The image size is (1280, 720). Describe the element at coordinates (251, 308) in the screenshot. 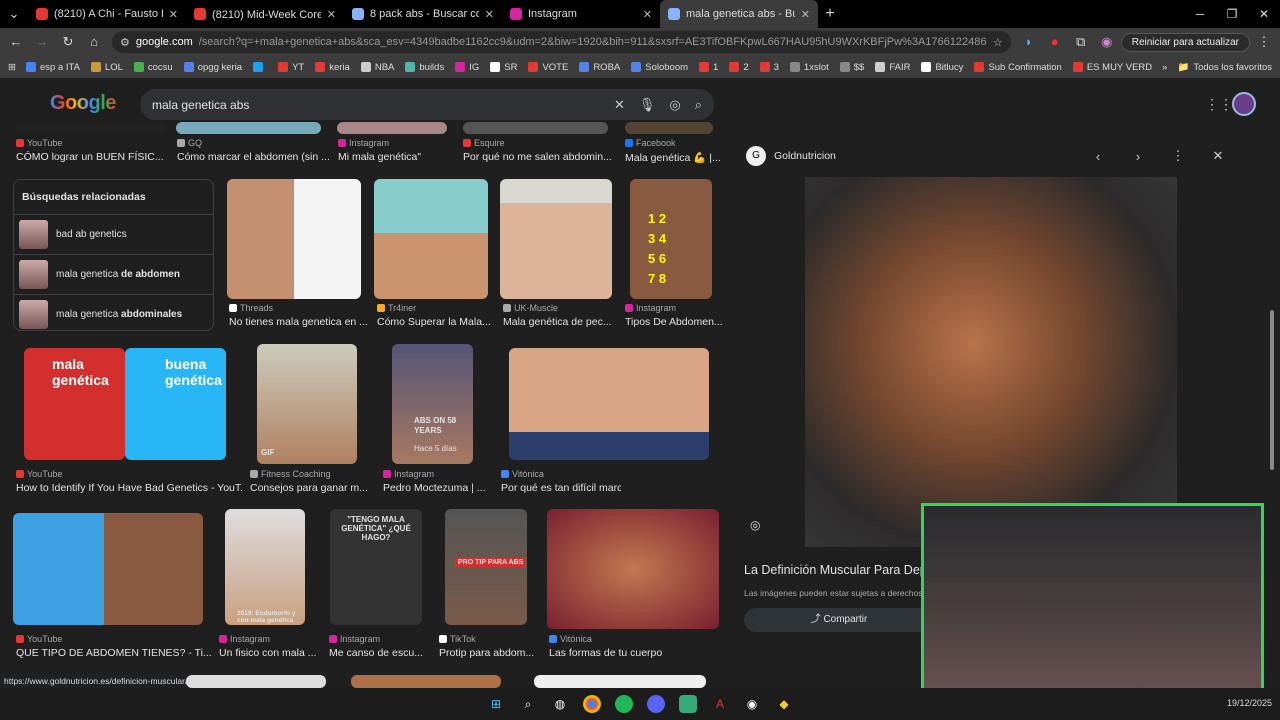

I see `result-source: Threads` at that location.